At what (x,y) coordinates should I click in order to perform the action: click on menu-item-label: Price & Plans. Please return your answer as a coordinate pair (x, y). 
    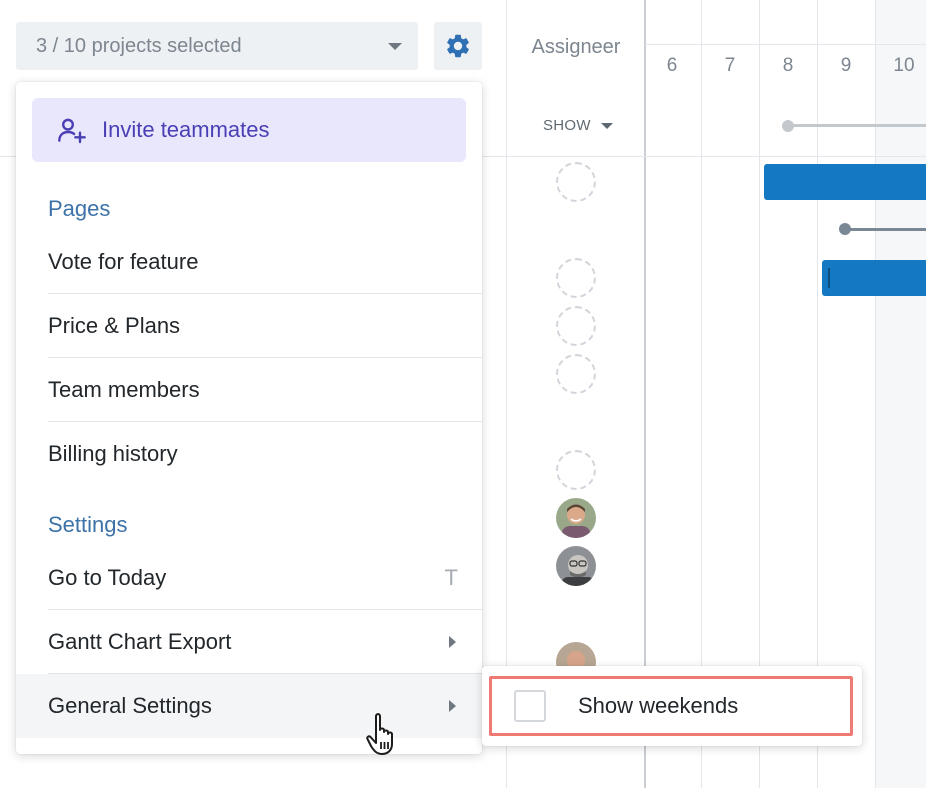
    Looking at the image, I should click on (114, 325).